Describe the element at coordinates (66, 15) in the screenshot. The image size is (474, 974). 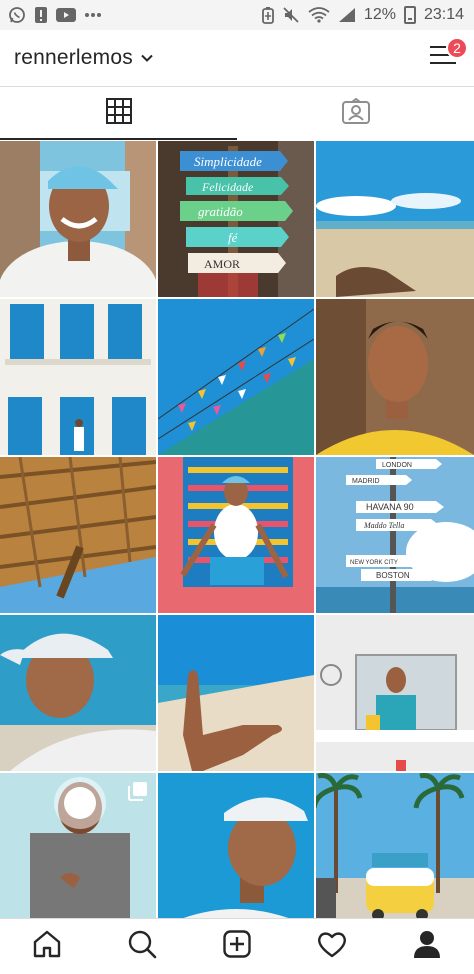
I see `youtube-icon` at that location.